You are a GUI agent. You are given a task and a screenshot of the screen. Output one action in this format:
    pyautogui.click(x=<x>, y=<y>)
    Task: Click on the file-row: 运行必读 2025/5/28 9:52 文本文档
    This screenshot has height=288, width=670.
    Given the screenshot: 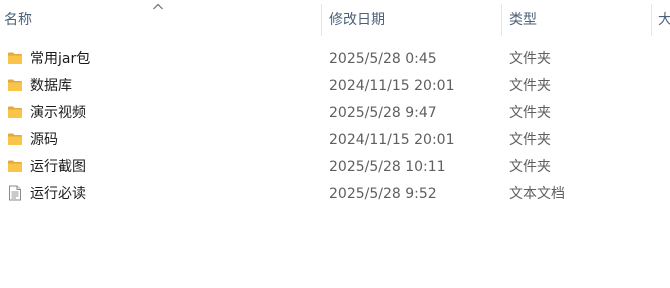 What is the action you would take?
    pyautogui.click(x=335, y=193)
    